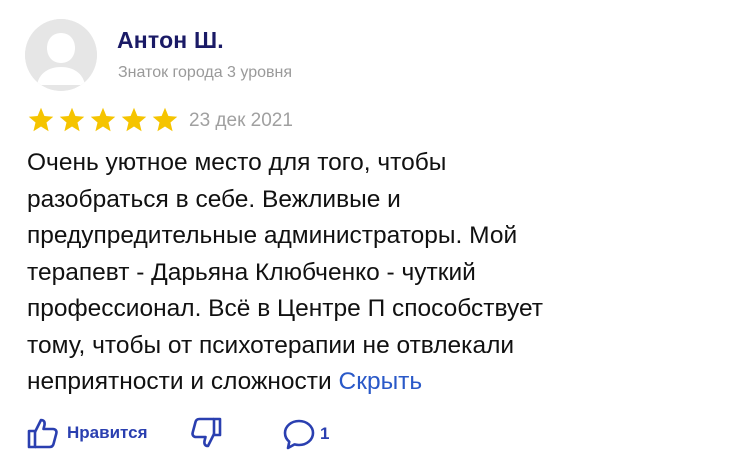  What do you see at coordinates (214, 199) in the screenshot?
I see `review-text-line: разобраться в себе. Вежливые и` at bounding box center [214, 199].